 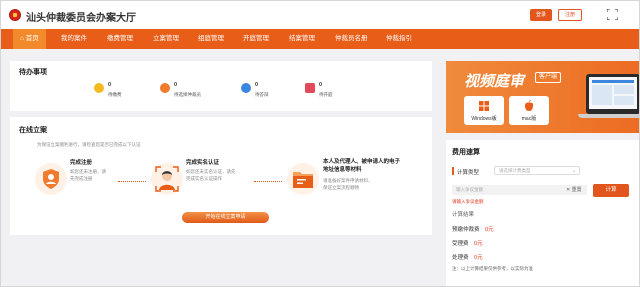 I want to click on result-row: 受理费 0元, so click(x=467, y=244).